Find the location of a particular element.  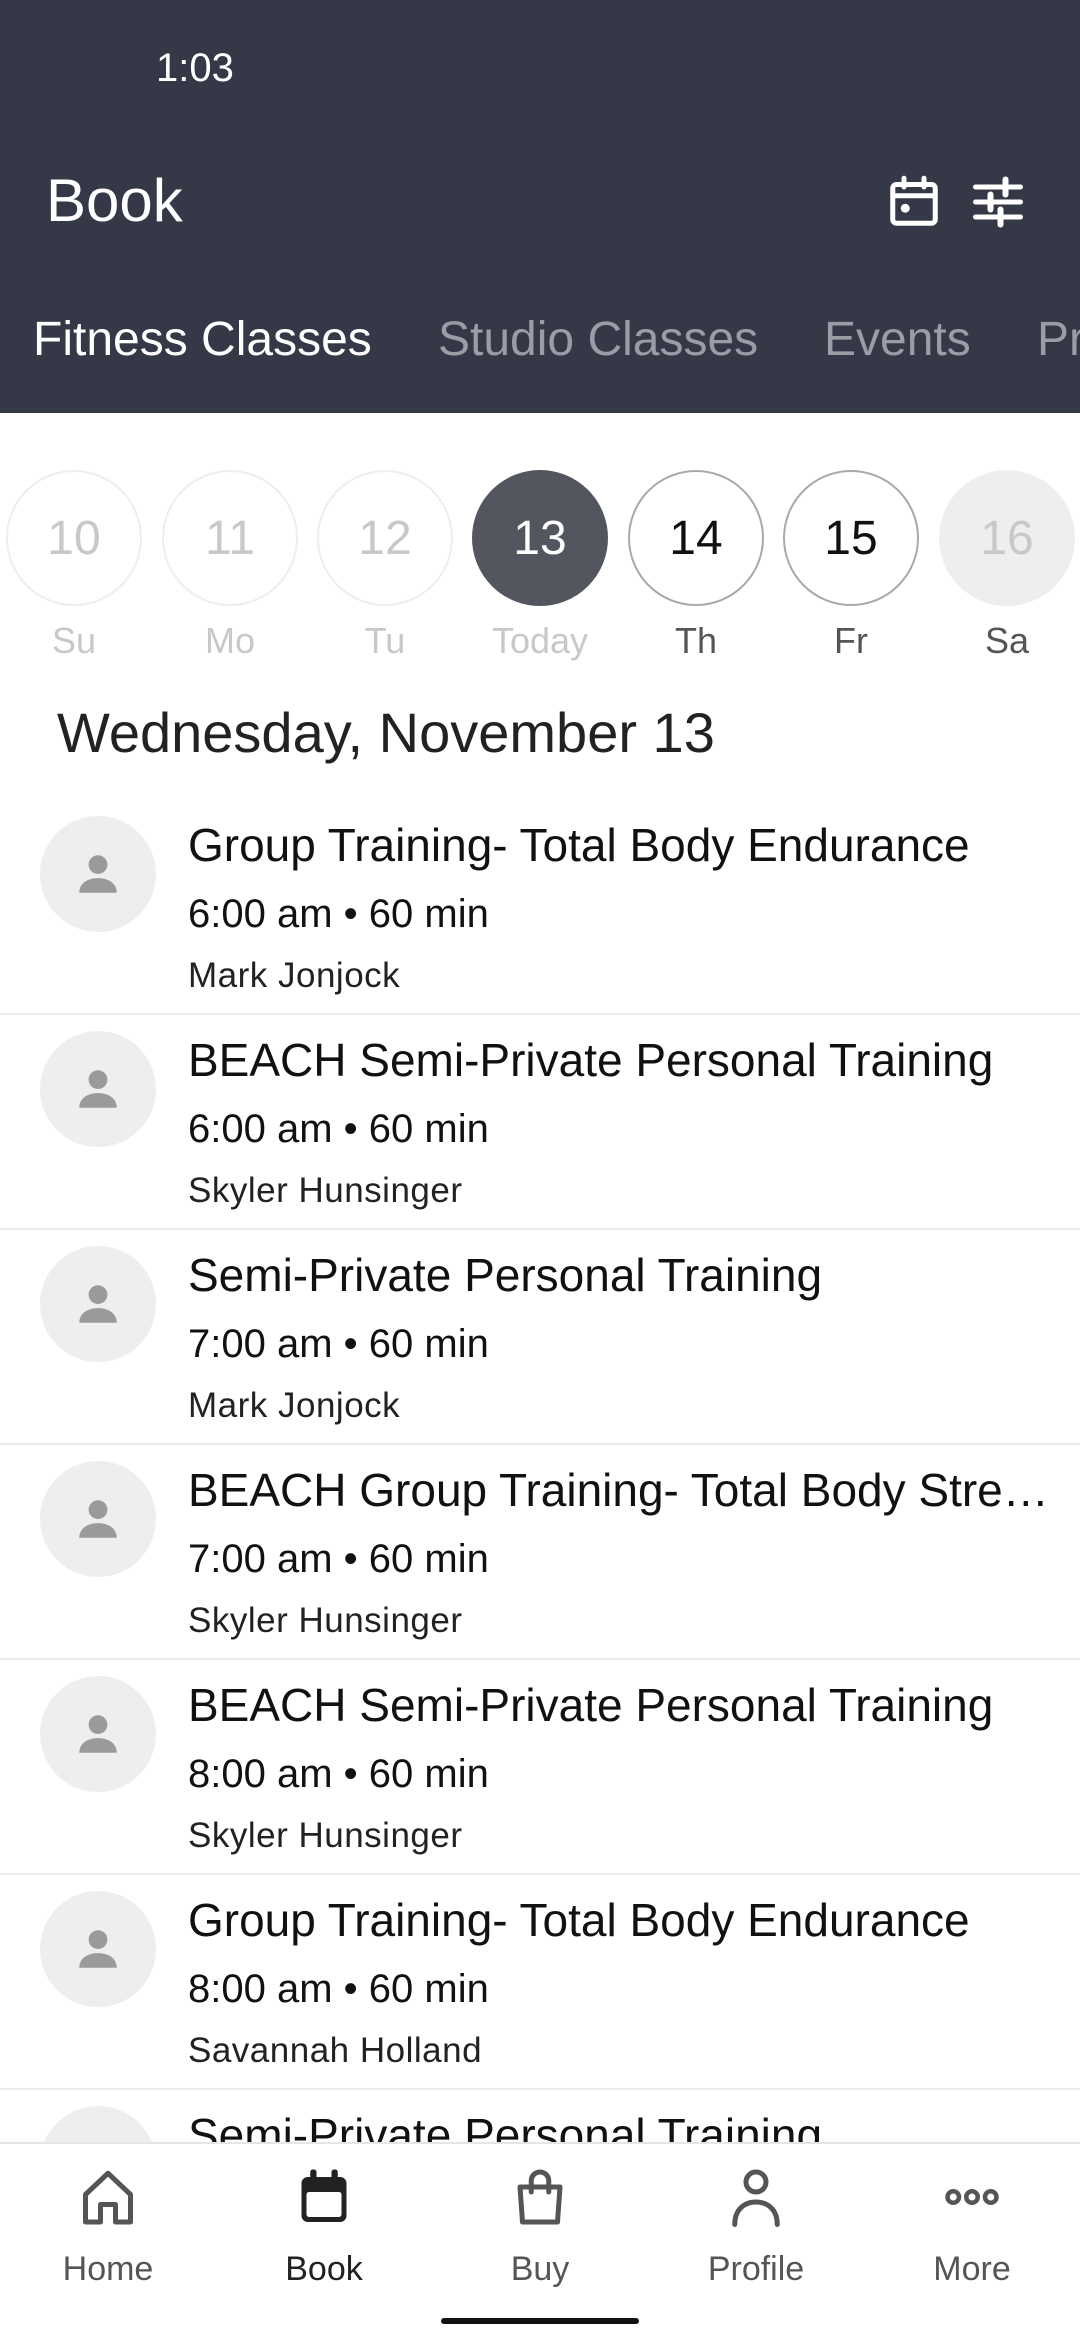

home-indicator is located at coordinates (540, 2321).